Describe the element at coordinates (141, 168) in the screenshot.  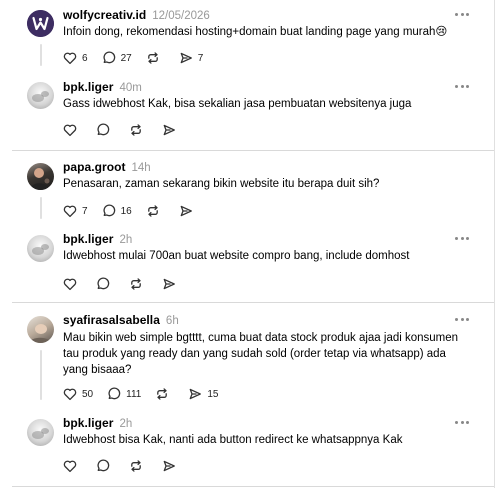
I see `post-time: 14h` at that location.